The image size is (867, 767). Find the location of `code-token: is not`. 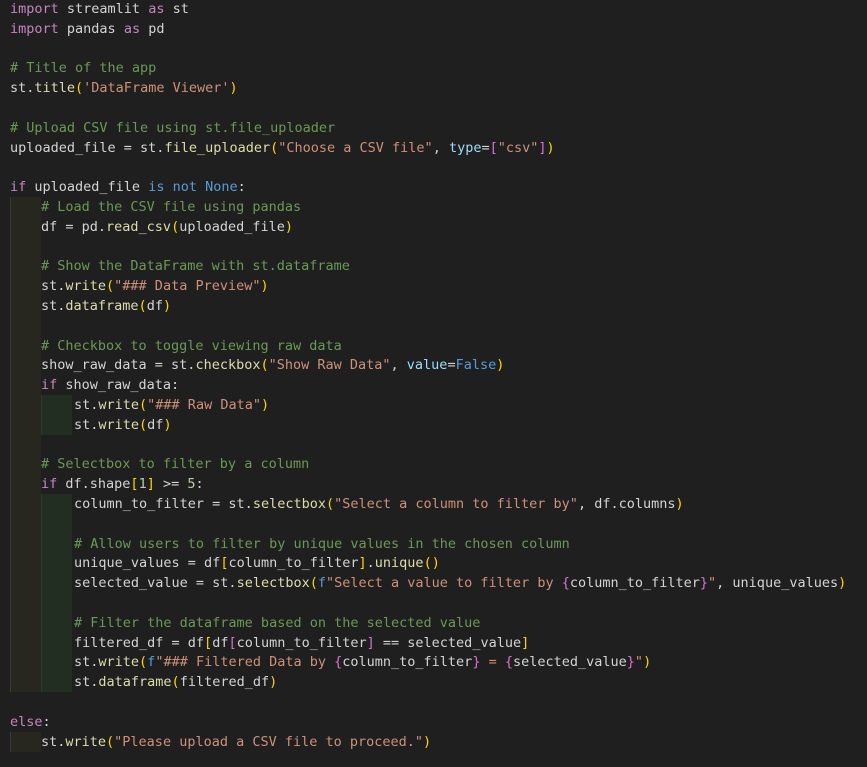

code-token: is not is located at coordinates (172, 187).